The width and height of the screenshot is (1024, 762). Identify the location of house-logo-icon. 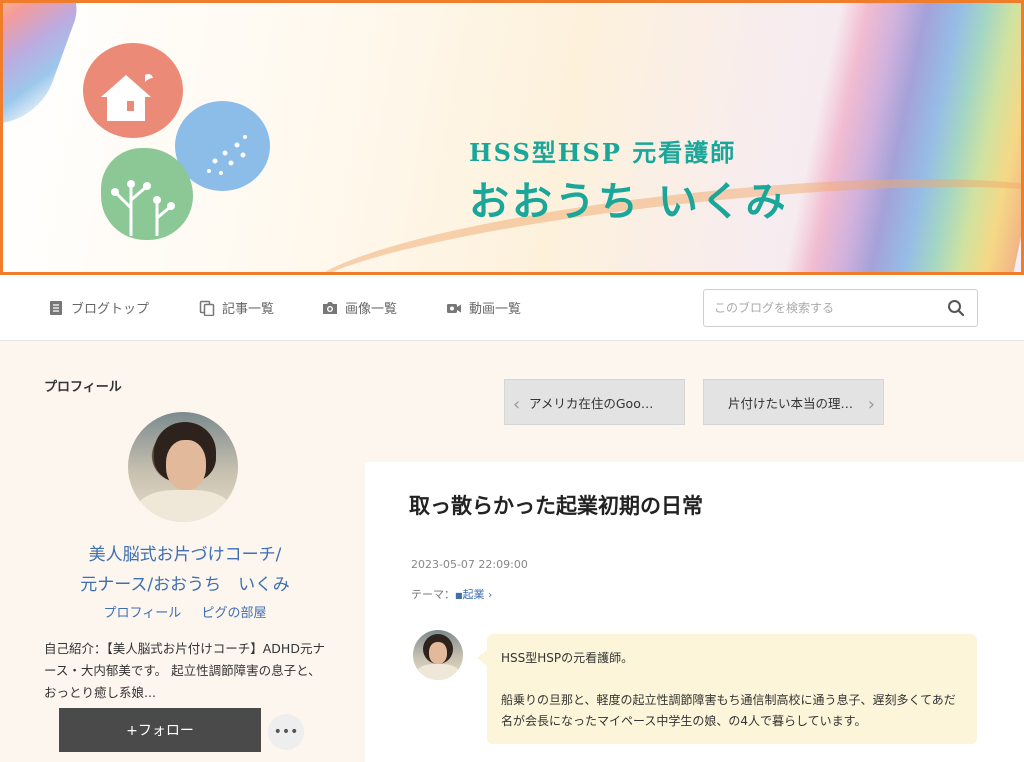
(133, 90).